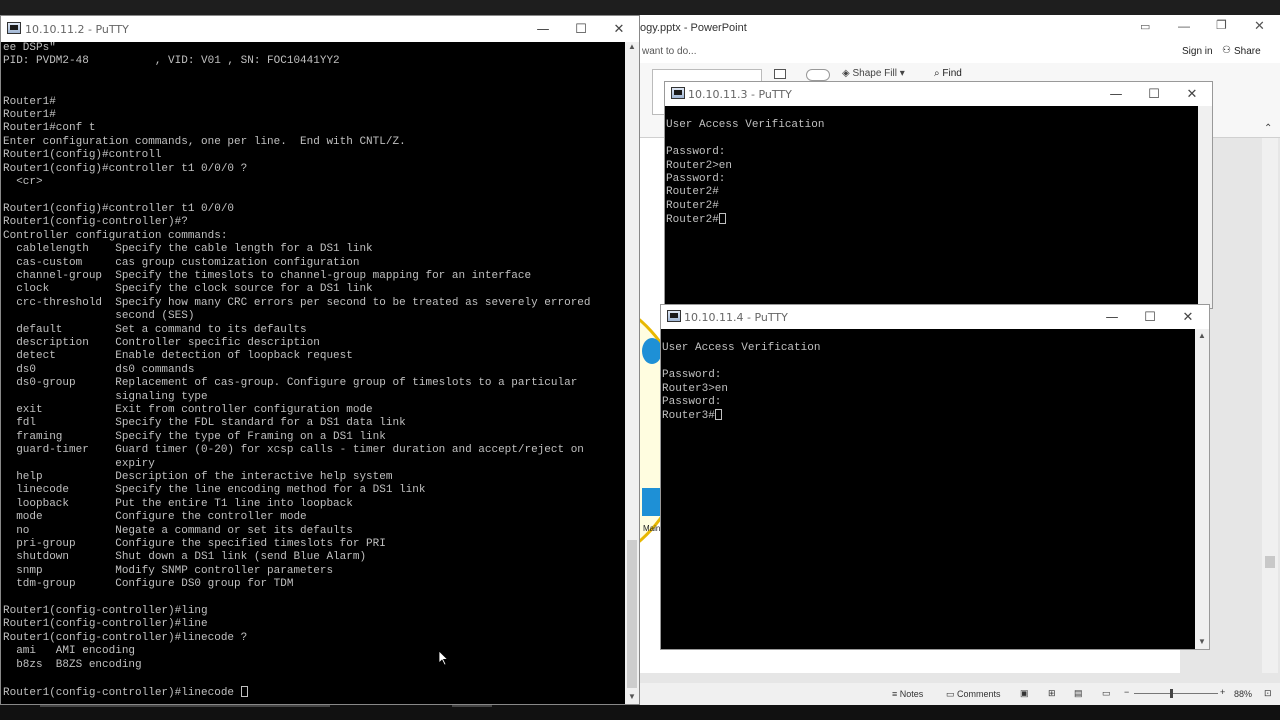 The height and width of the screenshot is (720, 1280). Describe the element at coordinates (29, 48) in the screenshot. I see `terminal-line: ee DSPs"` at that location.